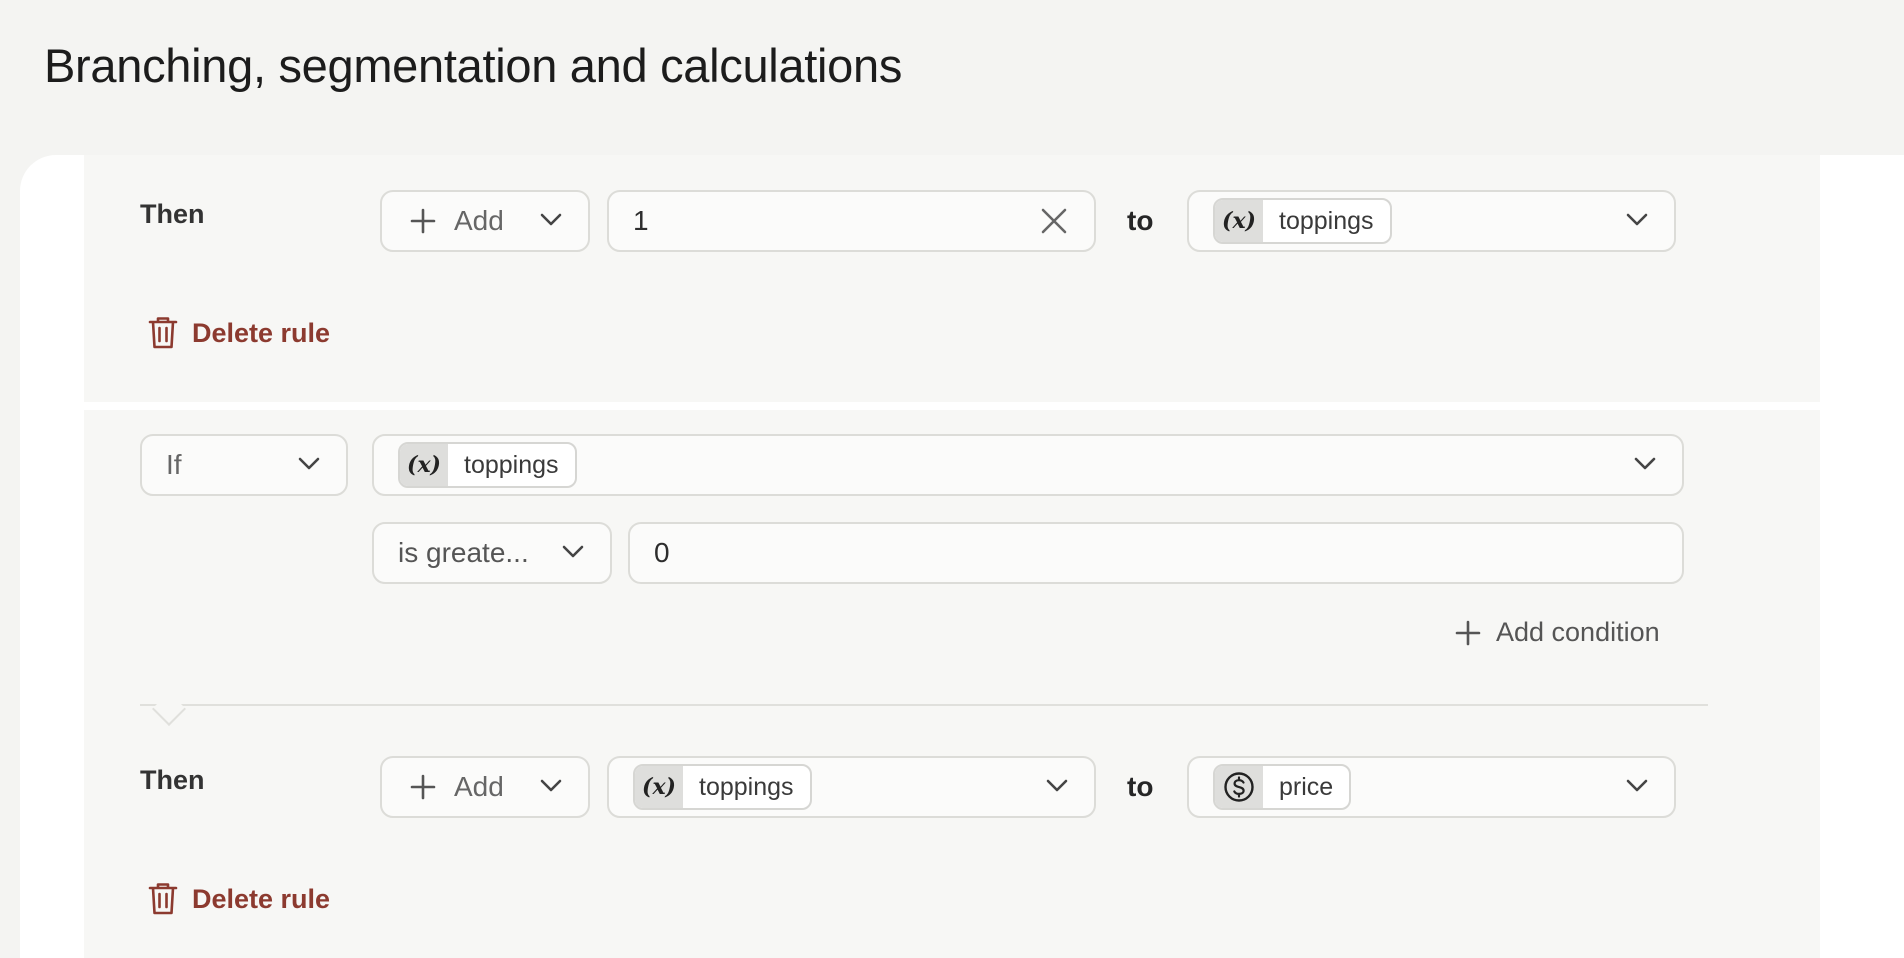 This screenshot has width=1904, height=958. Describe the element at coordinates (174, 464) in the screenshot. I see `if-label: If` at that location.